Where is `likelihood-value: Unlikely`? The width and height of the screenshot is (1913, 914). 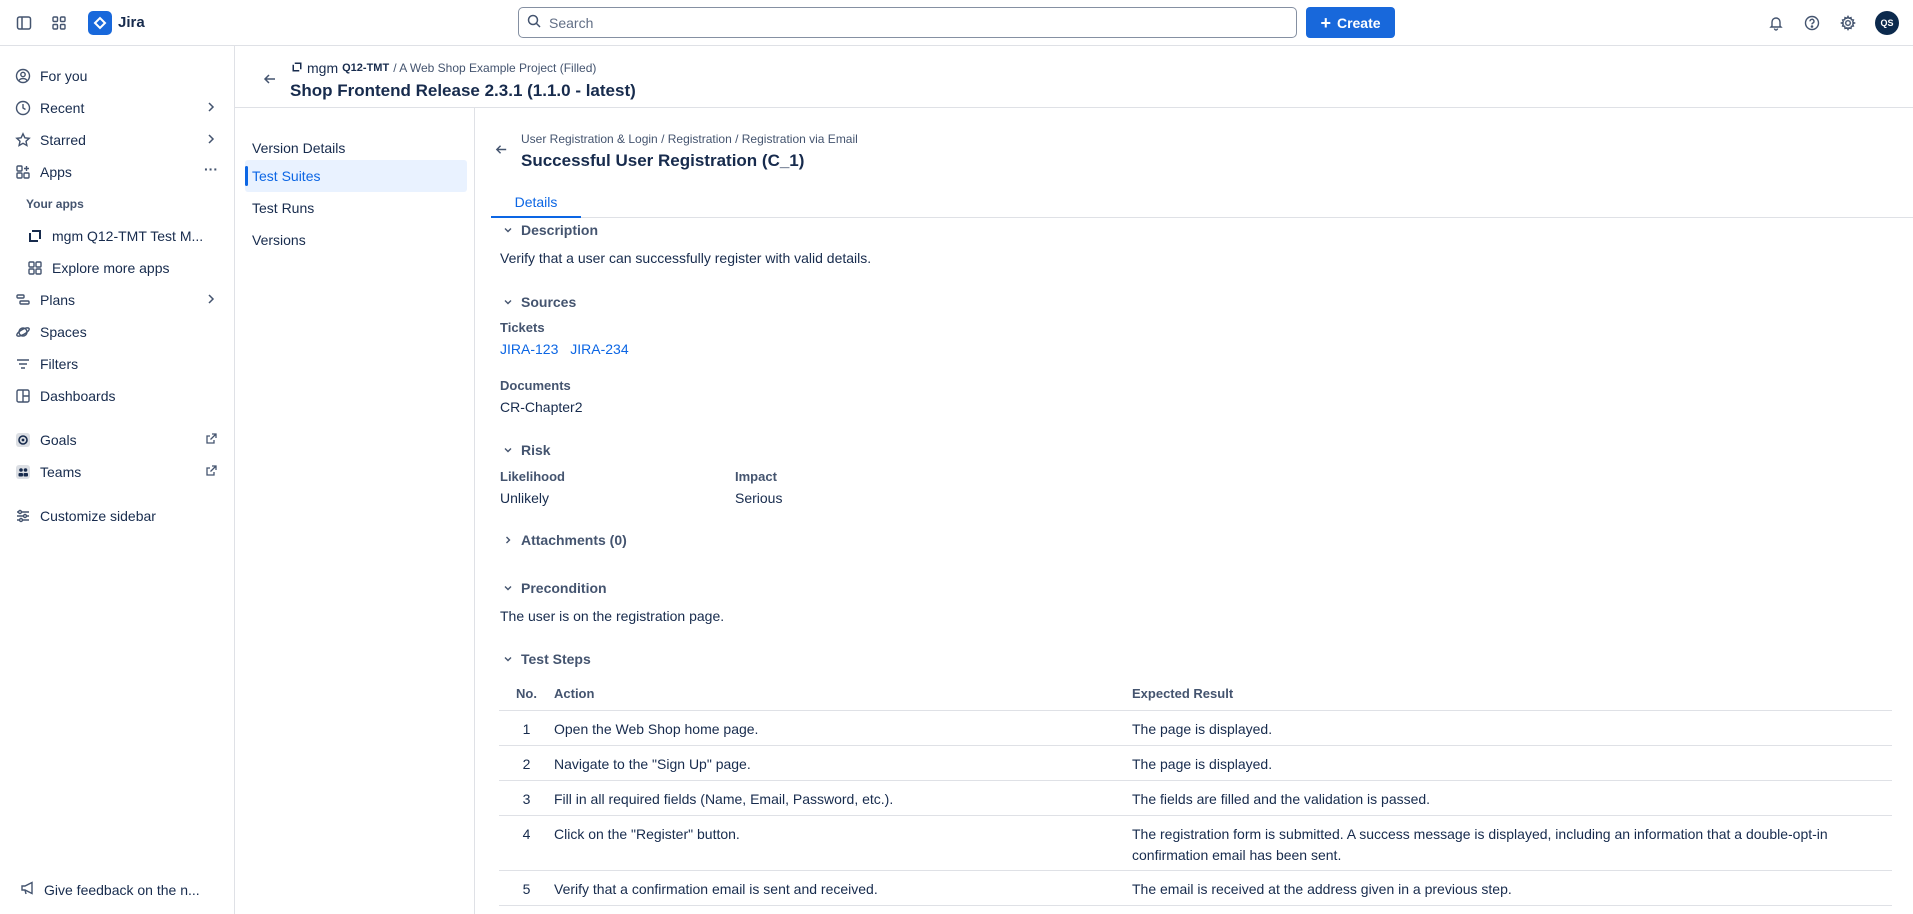
likelihood-value: Unlikely is located at coordinates (525, 498).